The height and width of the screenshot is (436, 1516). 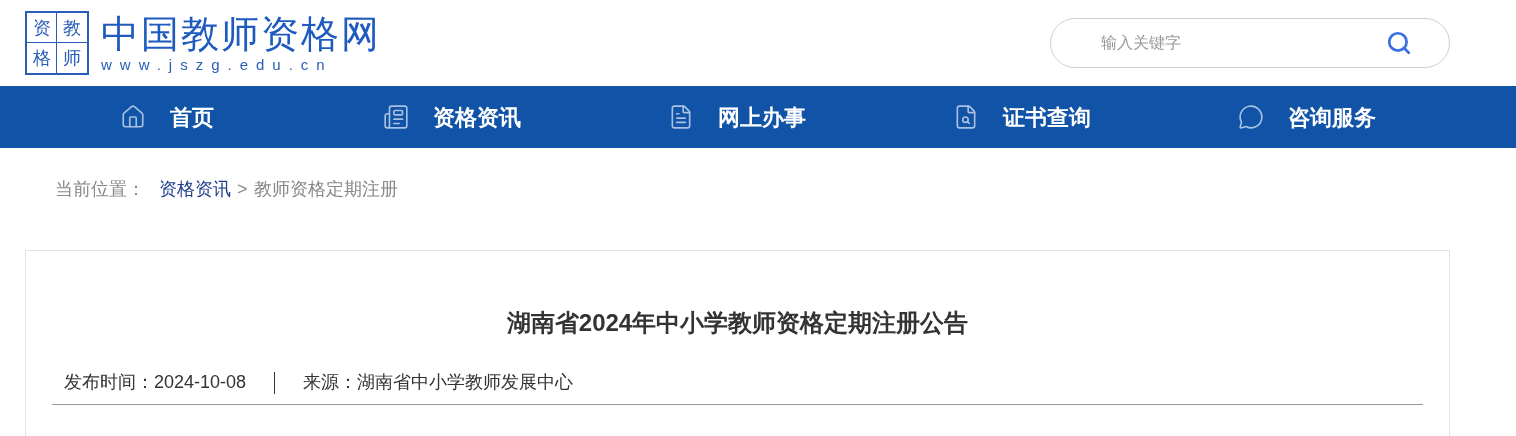 I want to click on newspaper-icon, so click(x=395, y=117).